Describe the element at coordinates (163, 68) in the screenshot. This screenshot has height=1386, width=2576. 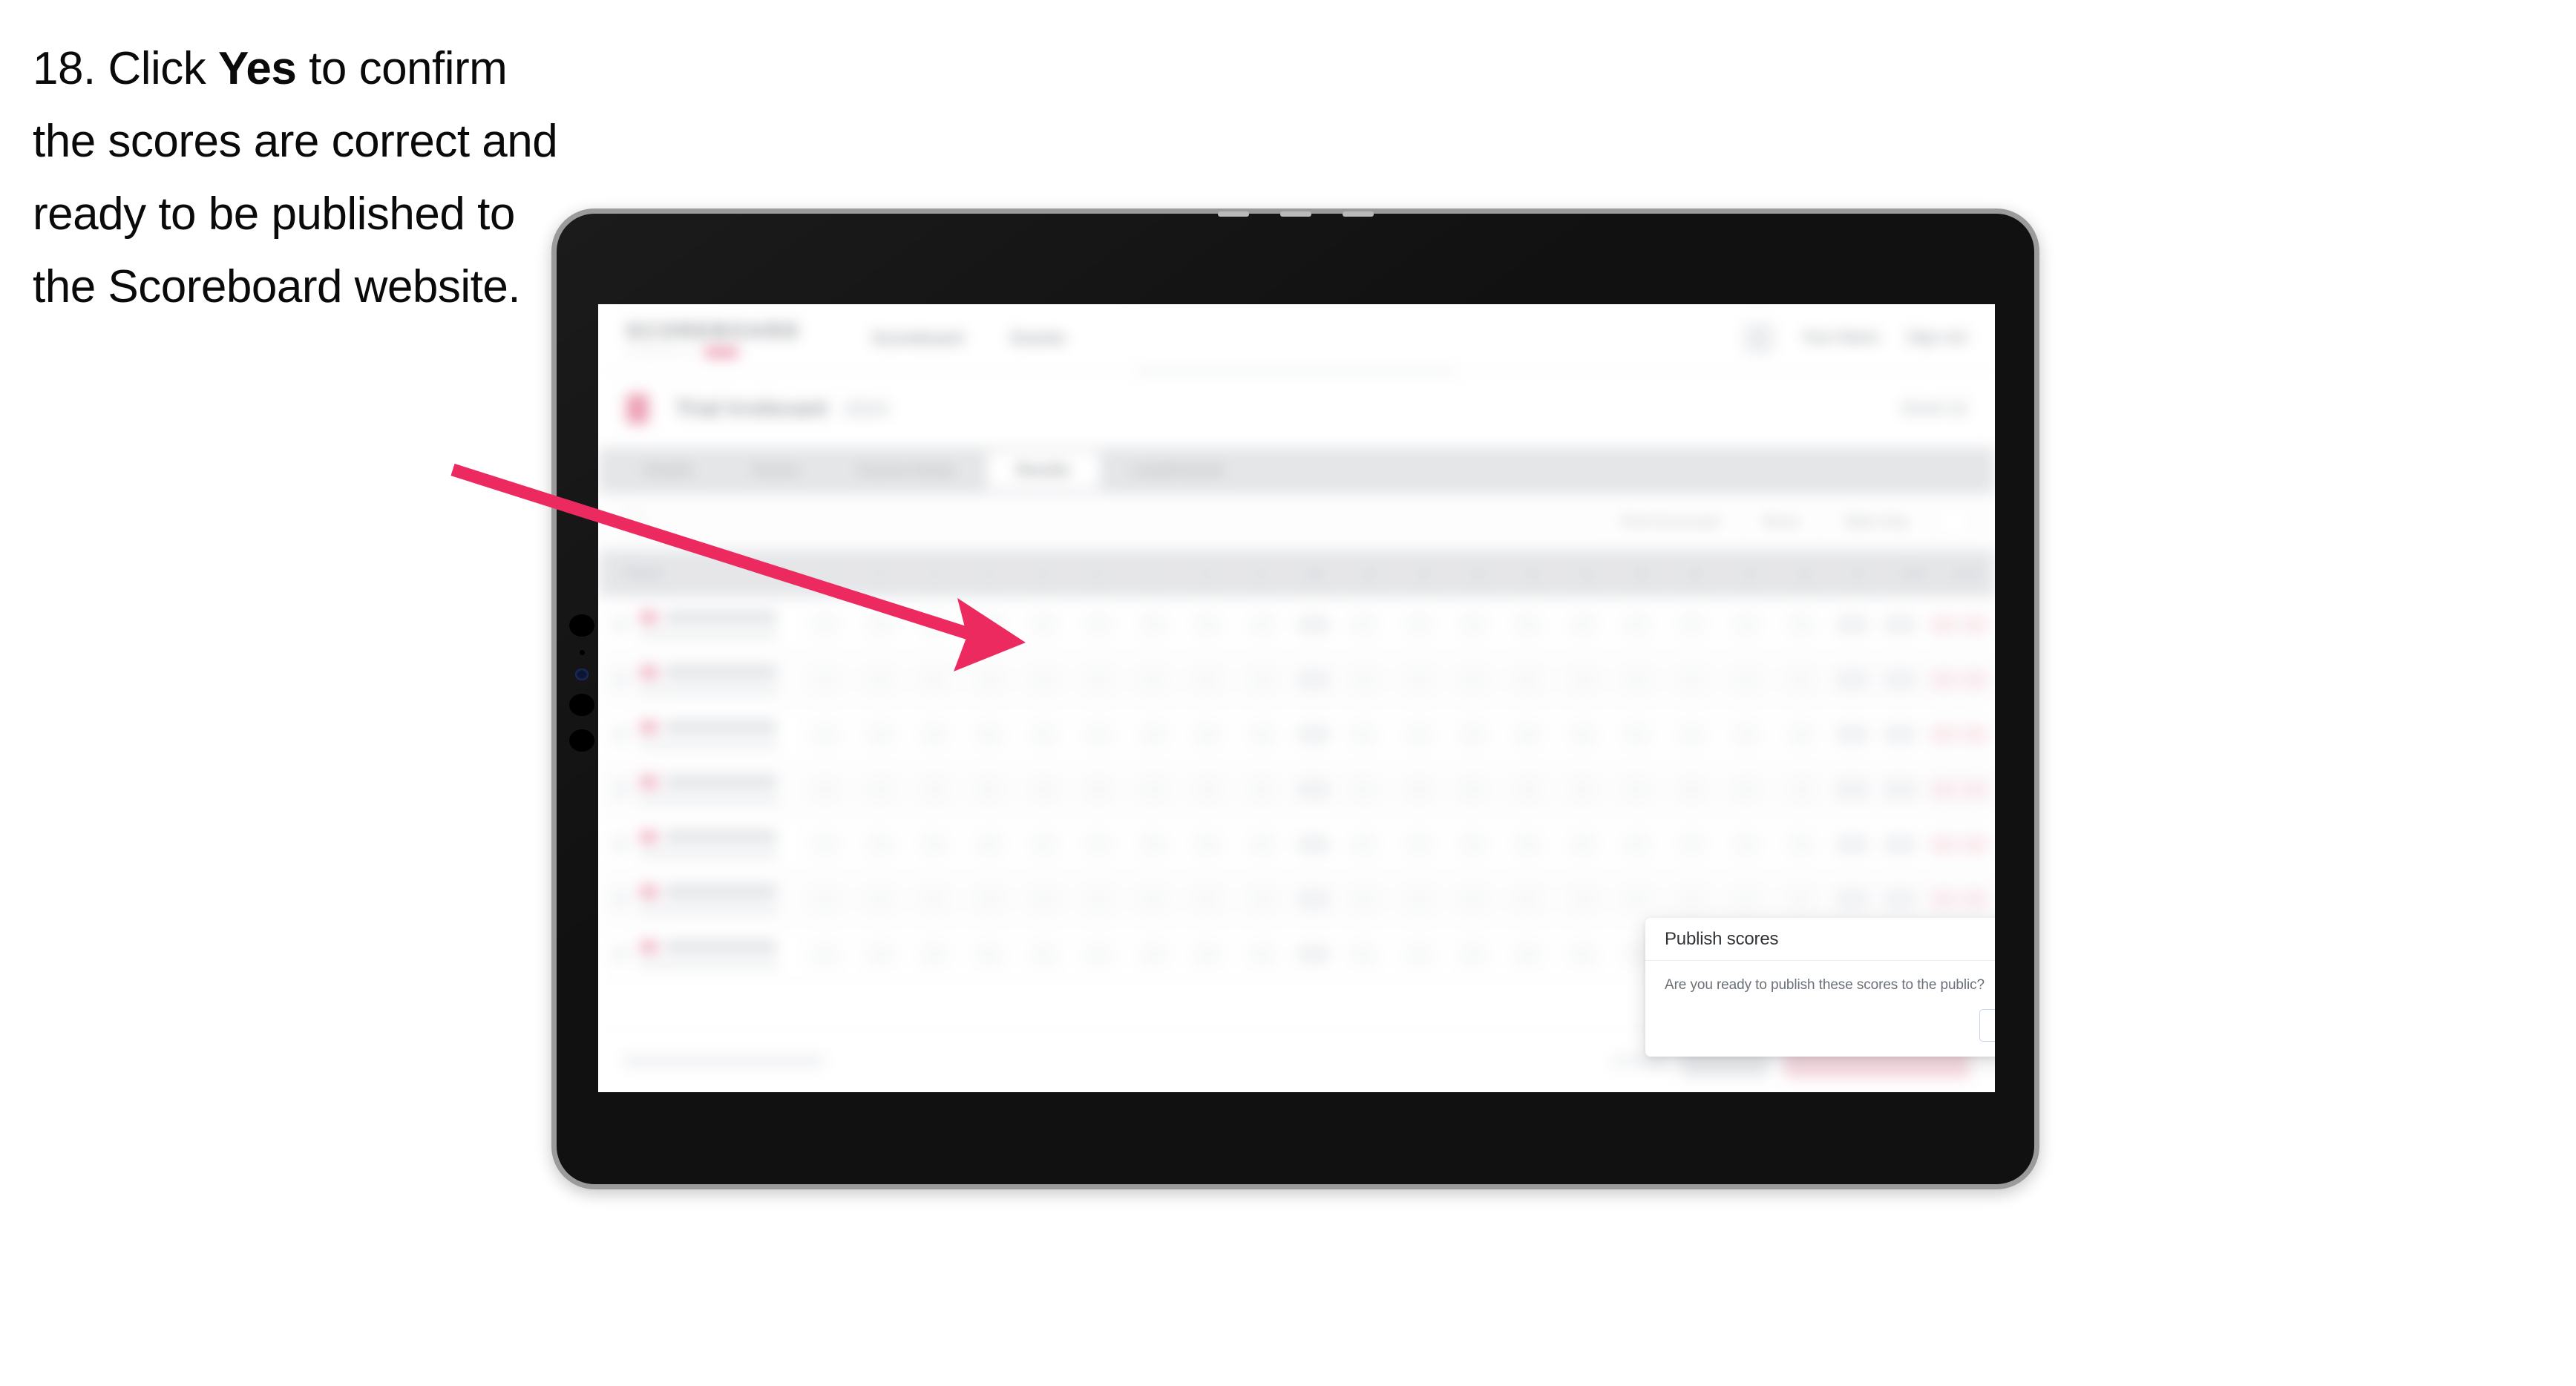
I see `caption-text-before: Click` at that location.